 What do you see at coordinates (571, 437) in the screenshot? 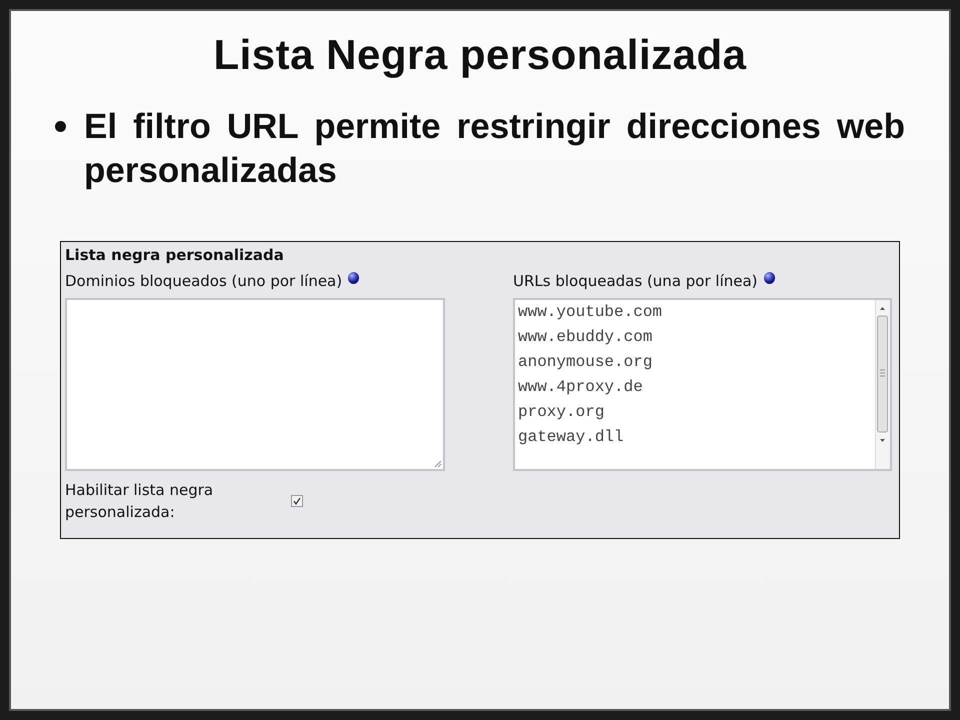
I see `url-line: gateway.dll` at bounding box center [571, 437].